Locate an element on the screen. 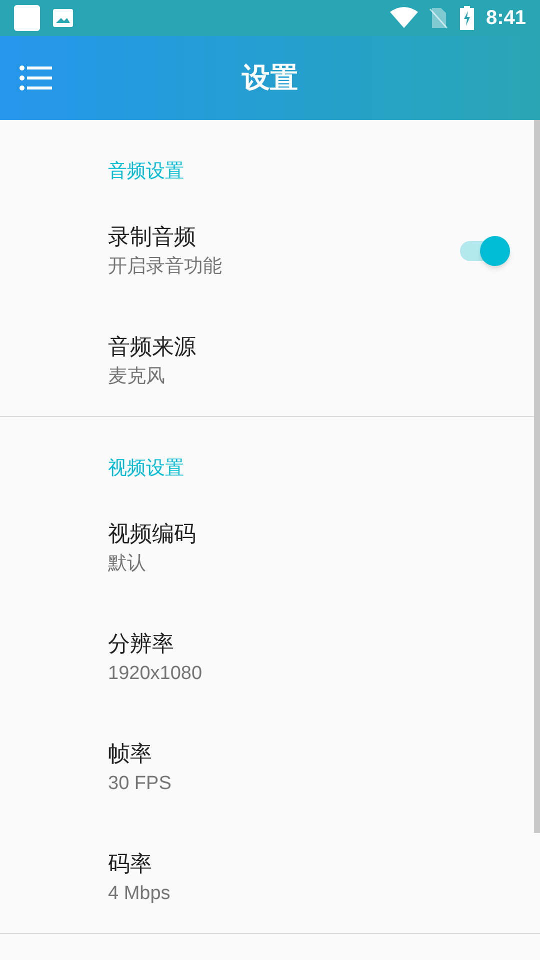  preference-summary: 默认 is located at coordinates (127, 564).